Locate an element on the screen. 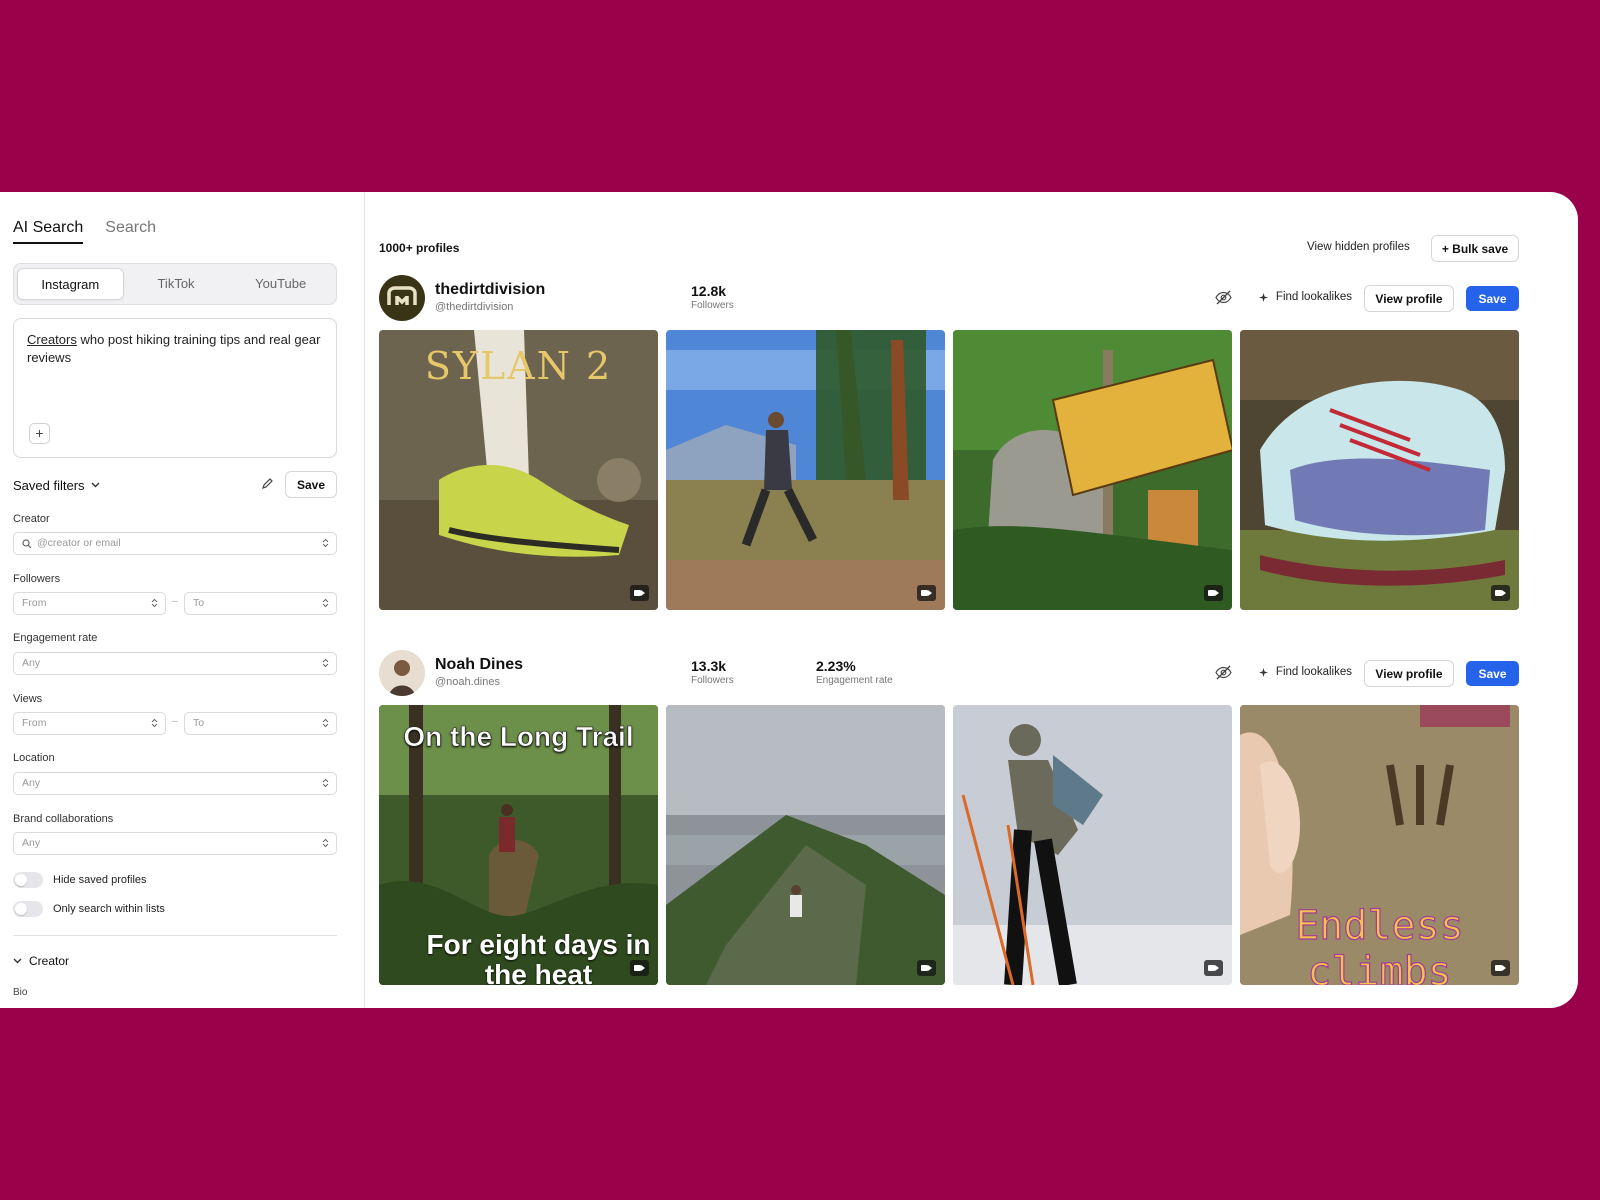 The height and width of the screenshot is (1200, 1600). platform-tiktok: TikTok is located at coordinates (176, 284).